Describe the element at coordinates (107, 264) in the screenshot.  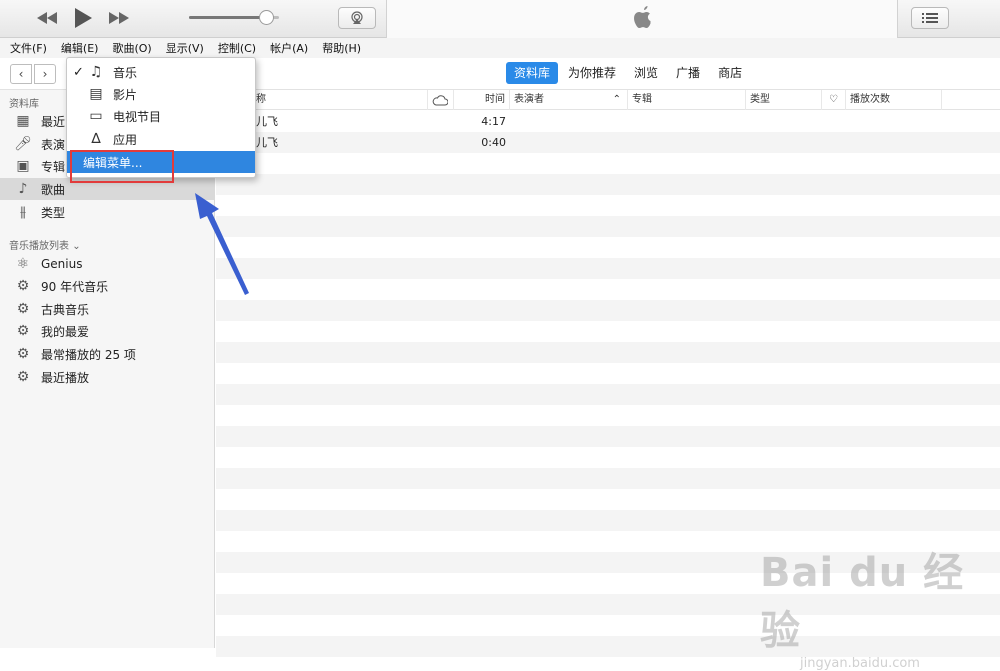
I see `sidebar-item-genius: ⚛ Genius` at that location.